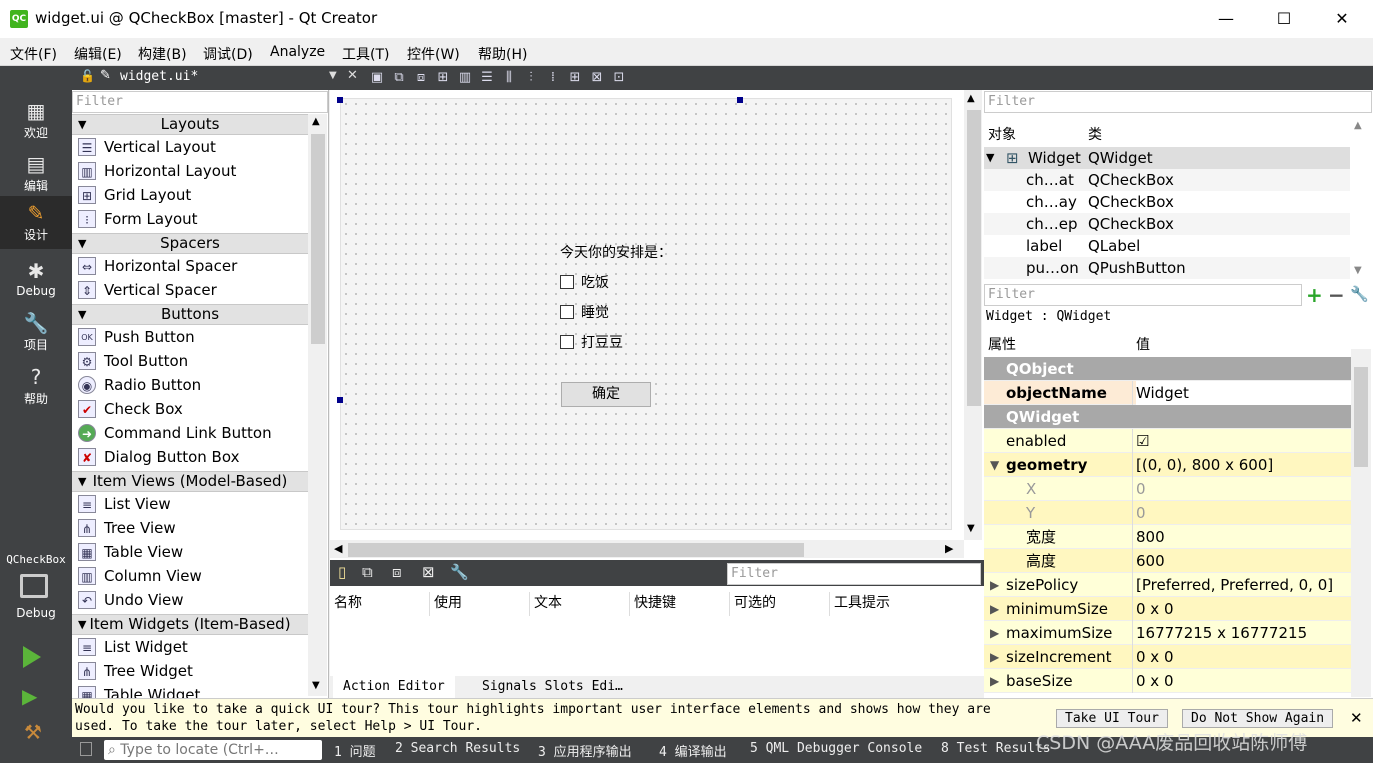 This screenshot has width=1373, height=763. Describe the element at coordinates (1150, 561) in the screenshot. I see `property-value: 600` at that location.